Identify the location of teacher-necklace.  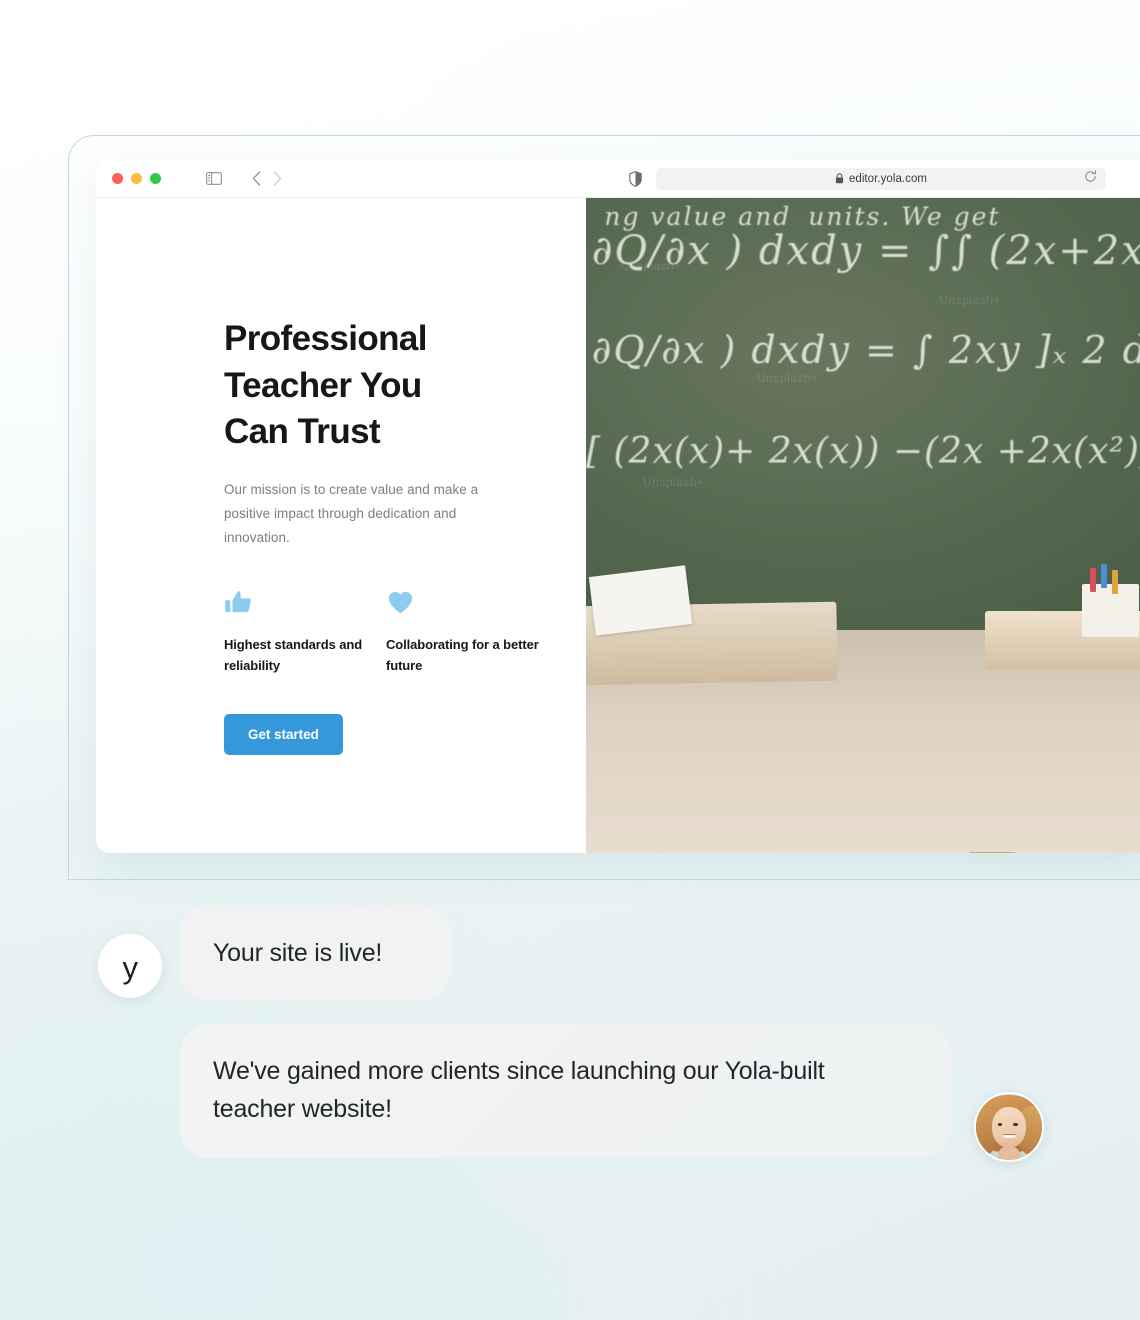
(992, 852).